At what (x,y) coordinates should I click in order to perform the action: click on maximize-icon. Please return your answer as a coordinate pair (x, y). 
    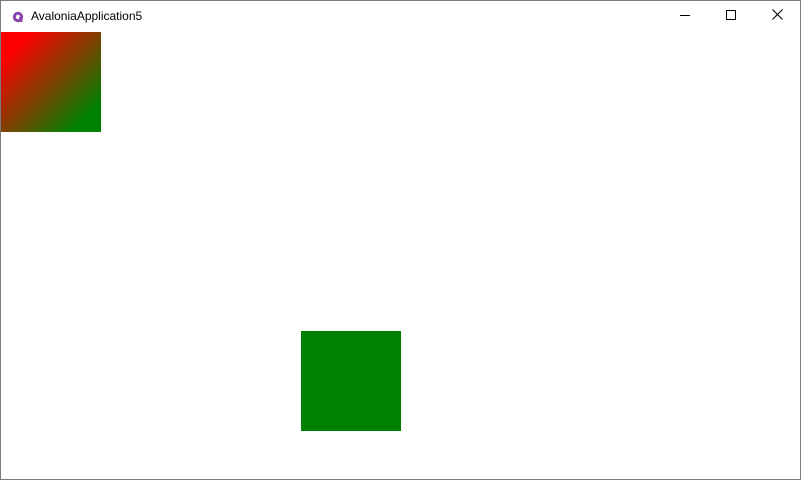
    Looking at the image, I should click on (731, 16).